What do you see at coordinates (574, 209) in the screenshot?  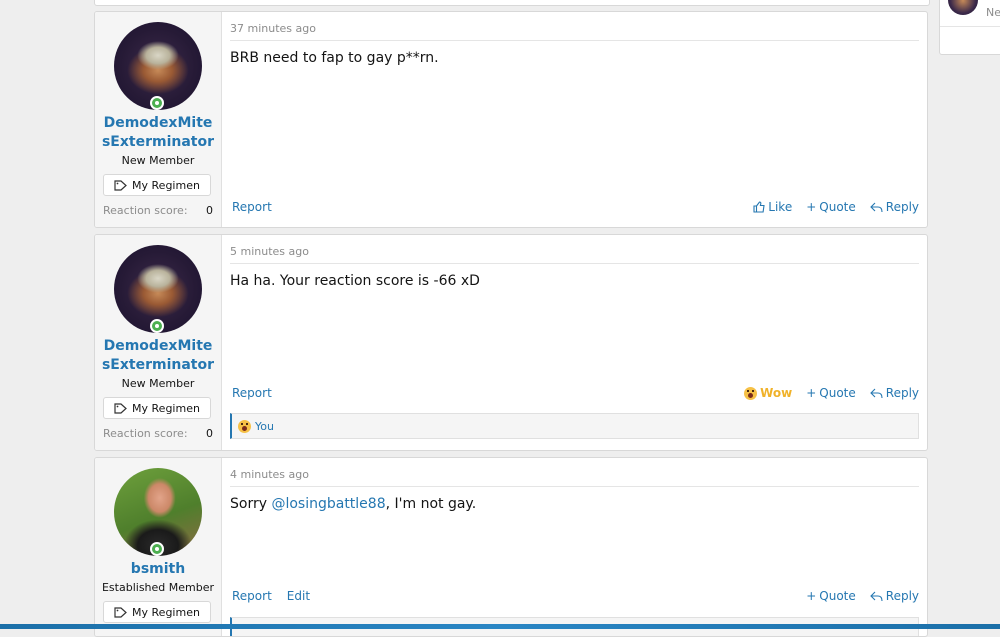 I see `post-actions: Report Like + Quote Reply` at bounding box center [574, 209].